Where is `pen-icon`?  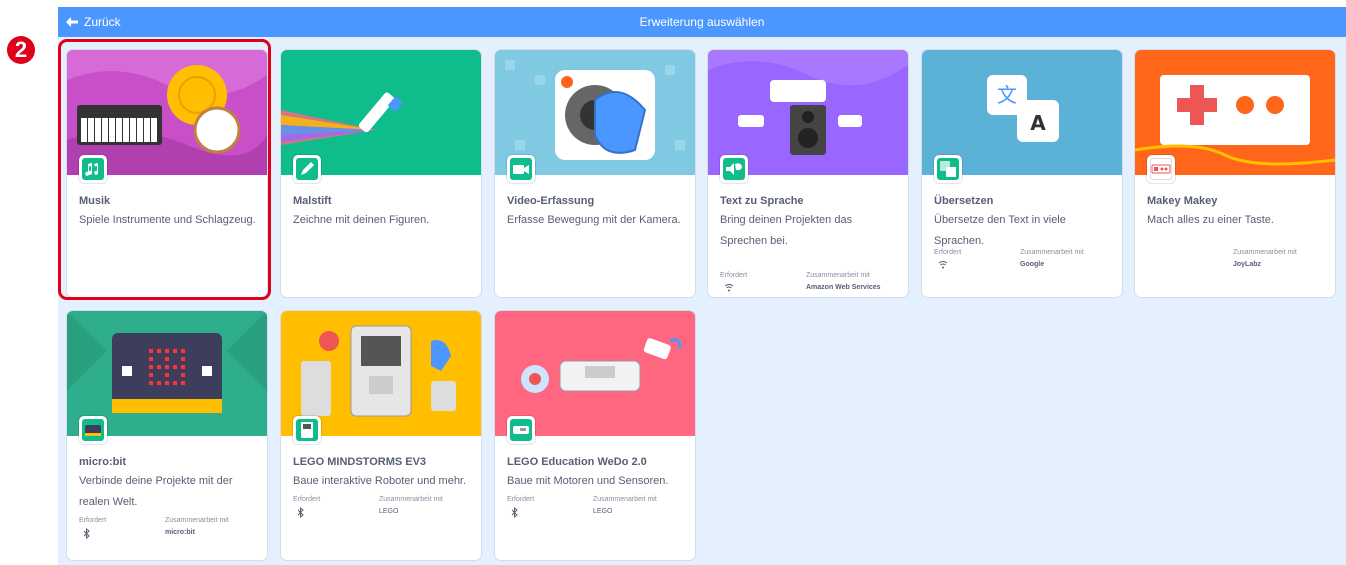
pen-icon is located at coordinates (307, 168).